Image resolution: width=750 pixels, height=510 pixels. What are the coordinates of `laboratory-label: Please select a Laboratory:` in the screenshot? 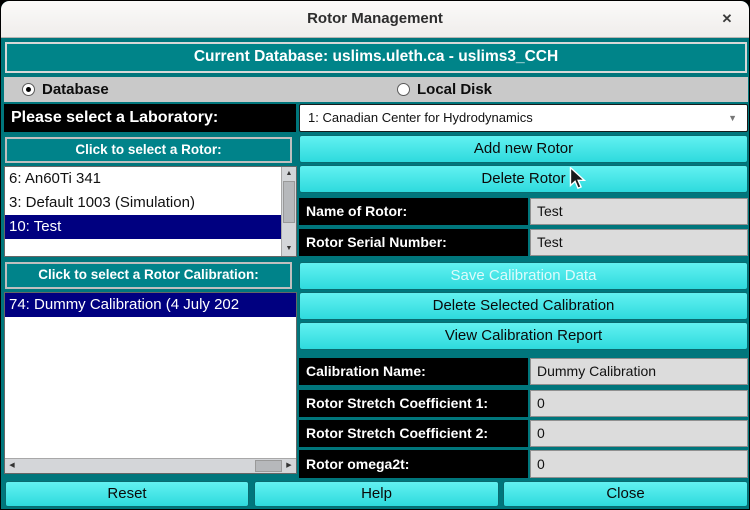 It's located at (150, 118).